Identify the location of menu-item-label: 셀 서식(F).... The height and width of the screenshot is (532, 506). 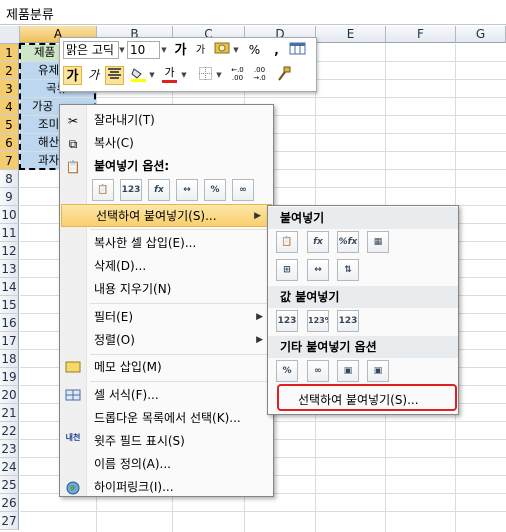
(126, 395).